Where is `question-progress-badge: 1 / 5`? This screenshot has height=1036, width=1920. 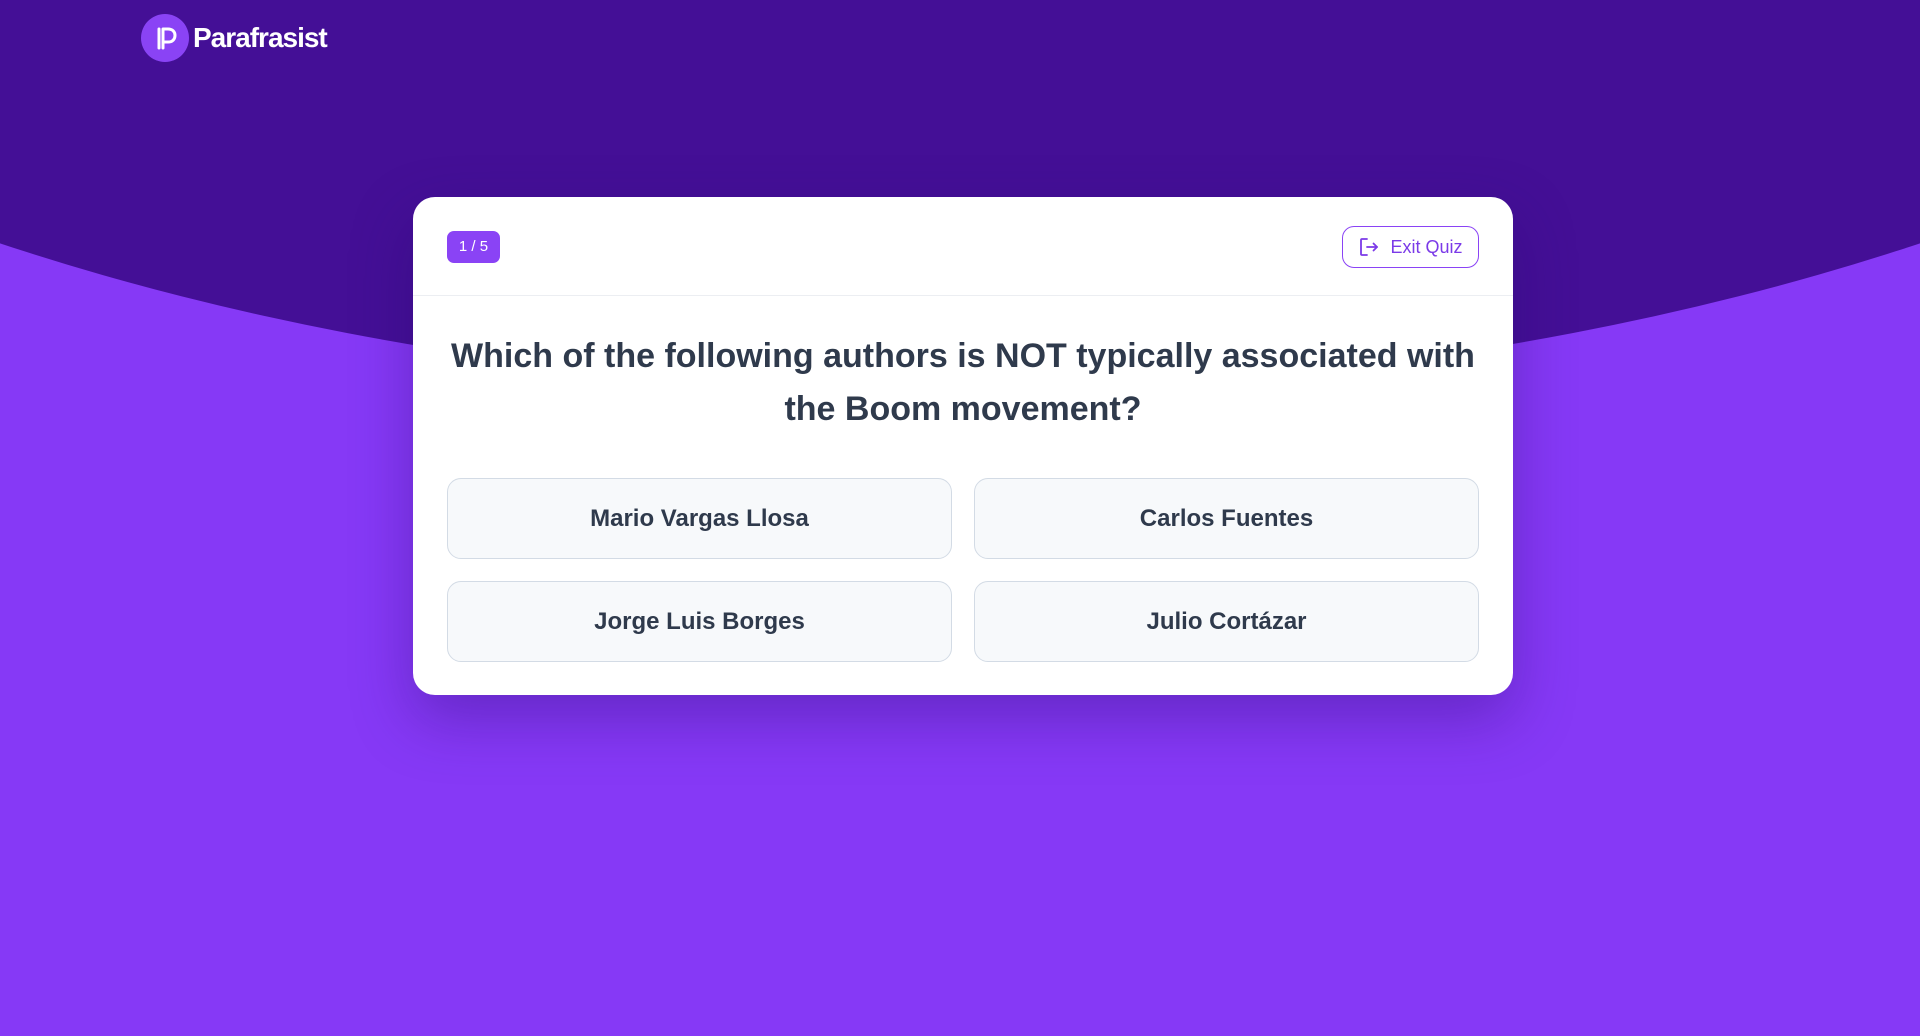
question-progress-badge: 1 / 5 is located at coordinates (473, 247).